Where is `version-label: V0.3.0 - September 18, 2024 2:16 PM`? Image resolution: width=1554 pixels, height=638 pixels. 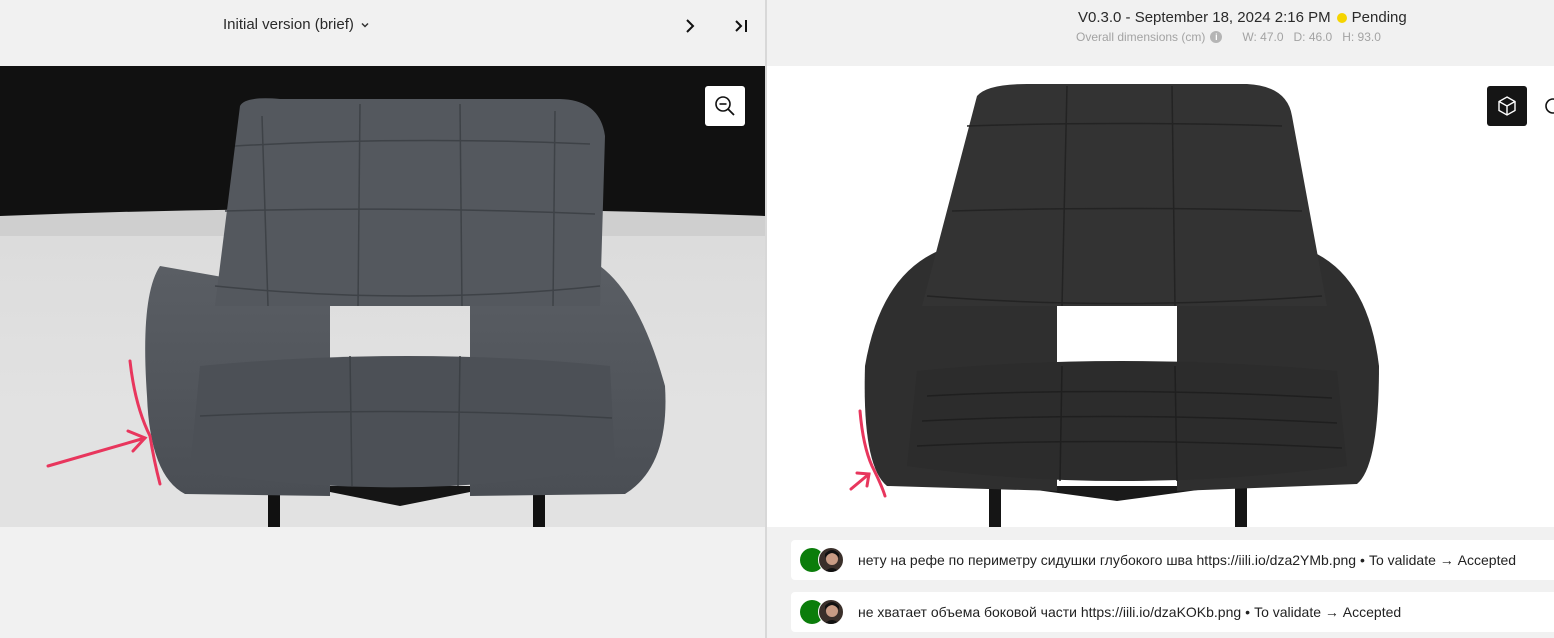 version-label: V0.3.0 - September 18, 2024 2:16 PM is located at coordinates (1204, 17).